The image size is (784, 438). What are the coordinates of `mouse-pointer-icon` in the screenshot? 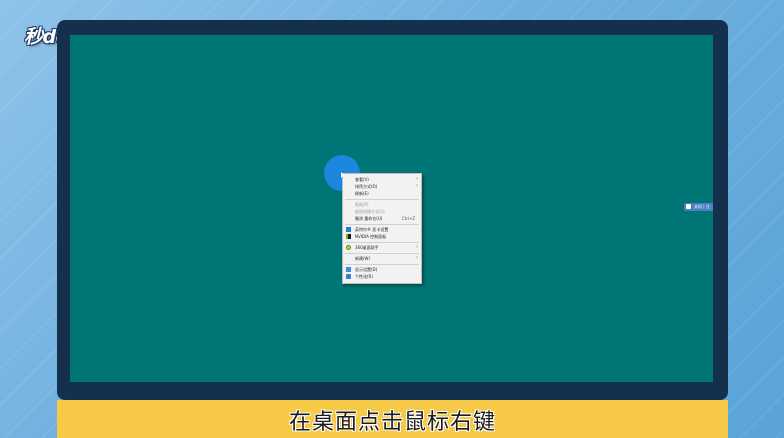 It's located at (342, 175).